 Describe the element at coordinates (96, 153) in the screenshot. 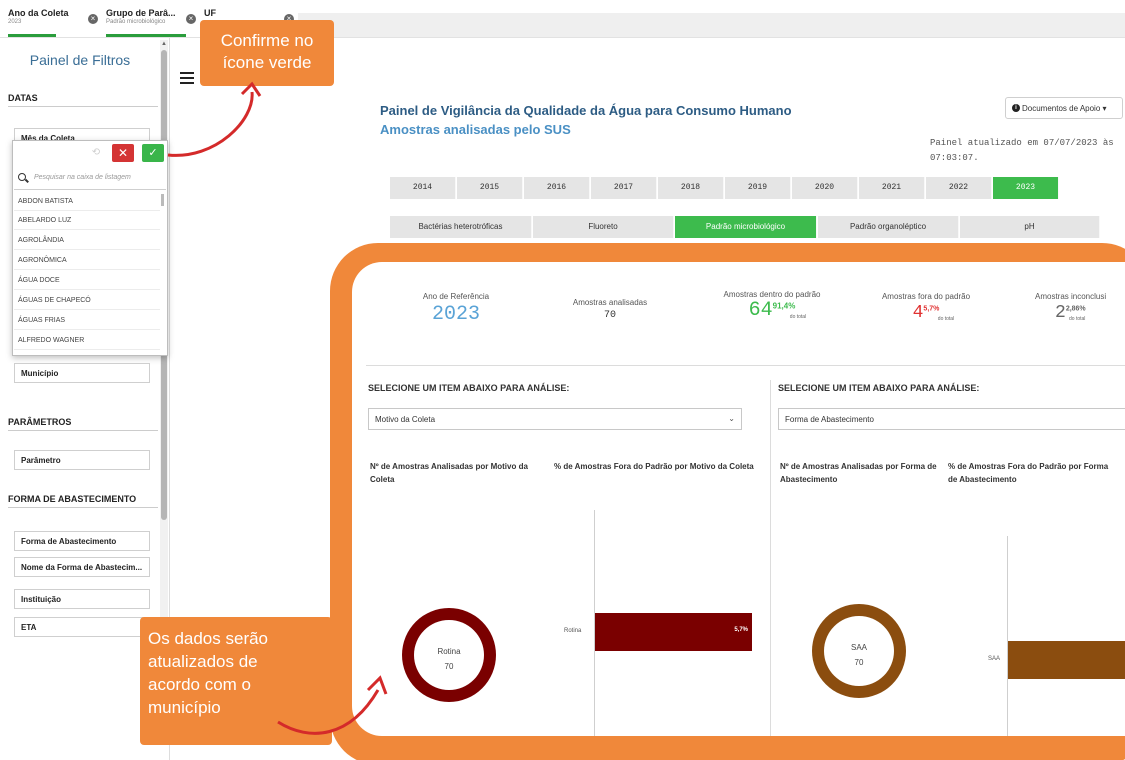

I see `clear-list-icon: ⟲` at that location.